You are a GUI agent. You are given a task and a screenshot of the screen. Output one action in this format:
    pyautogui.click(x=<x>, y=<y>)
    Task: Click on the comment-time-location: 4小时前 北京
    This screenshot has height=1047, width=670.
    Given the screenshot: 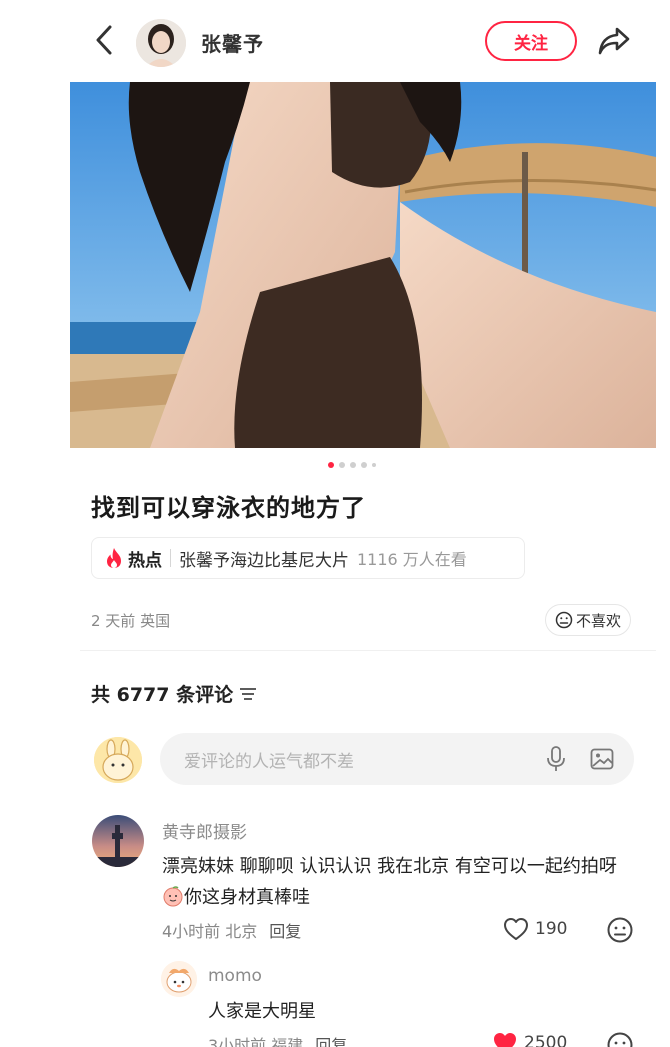 What is the action you would take?
    pyautogui.click(x=210, y=931)
    